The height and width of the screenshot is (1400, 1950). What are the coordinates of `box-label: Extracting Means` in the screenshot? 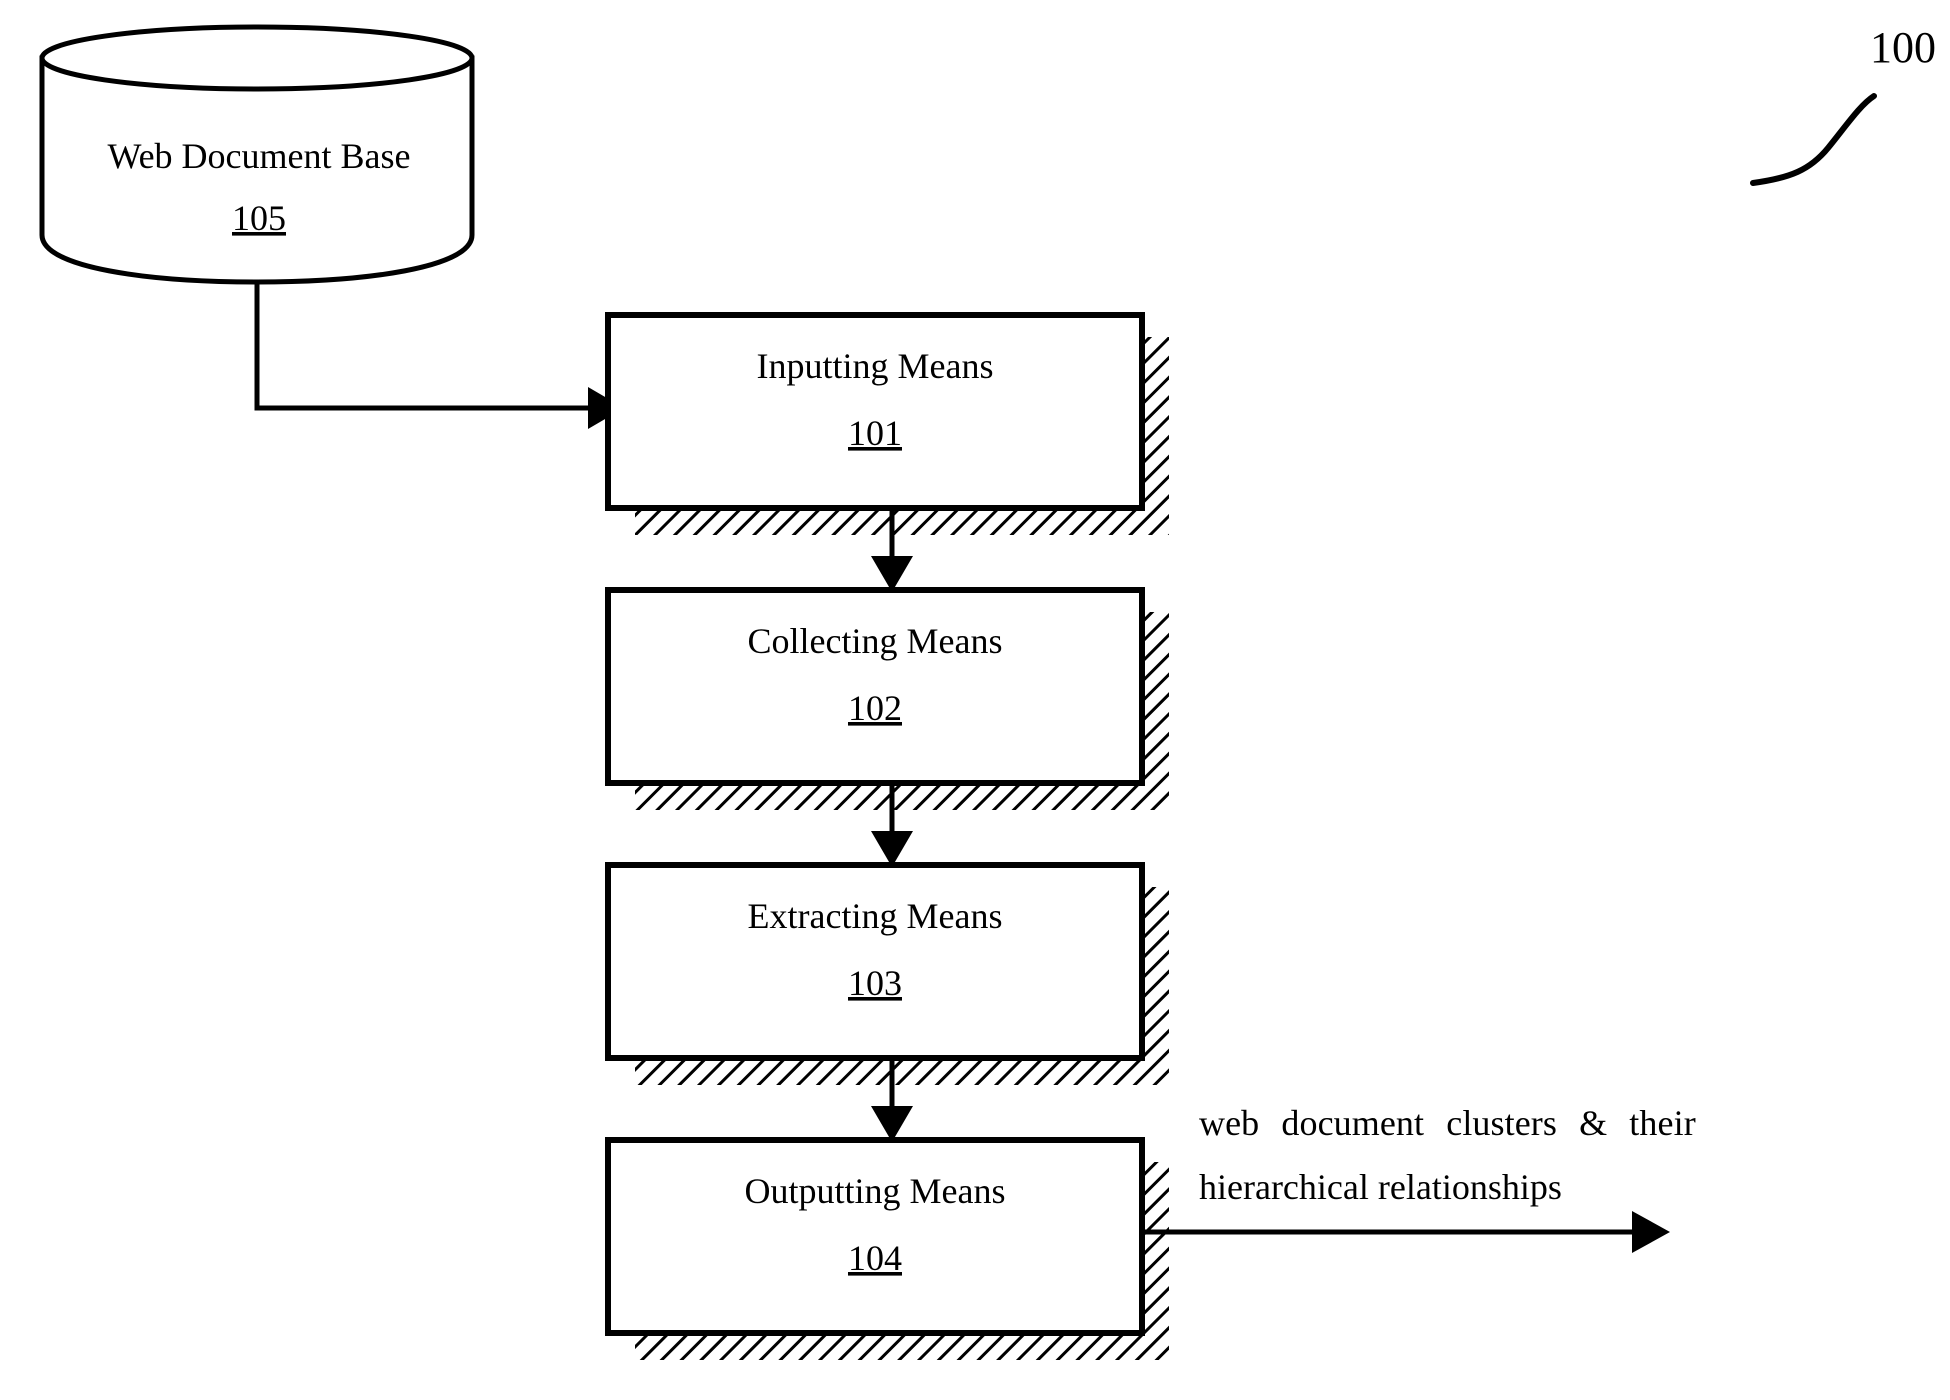 It's located at (875, 916).